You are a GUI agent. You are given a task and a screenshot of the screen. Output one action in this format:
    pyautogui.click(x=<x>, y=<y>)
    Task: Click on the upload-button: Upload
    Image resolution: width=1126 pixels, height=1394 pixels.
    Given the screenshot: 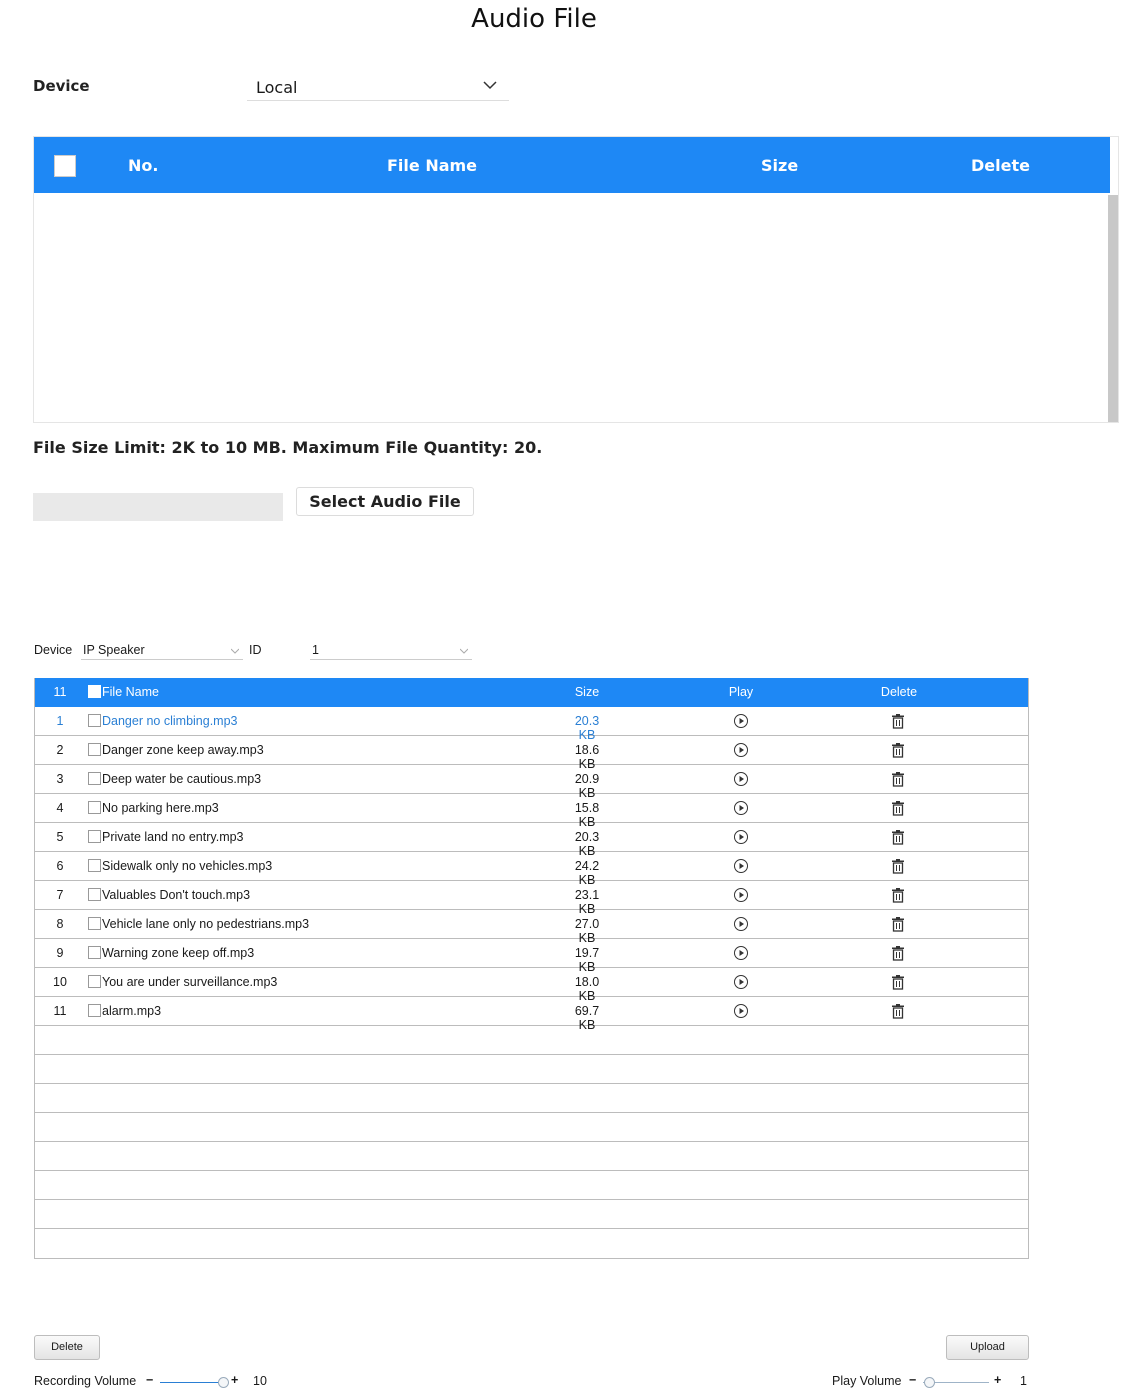 What is the action you would take?
    pyautogui.click(x=987, y=1347)
    